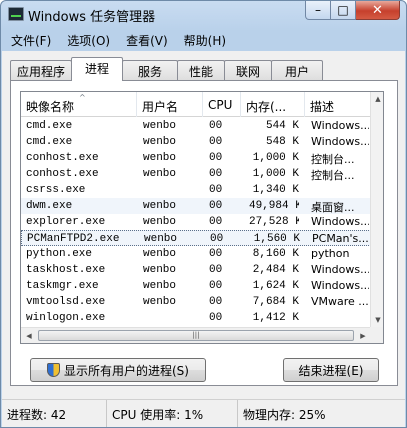  I want to click on sort-ascending-icon: ^, so click(82, 97).